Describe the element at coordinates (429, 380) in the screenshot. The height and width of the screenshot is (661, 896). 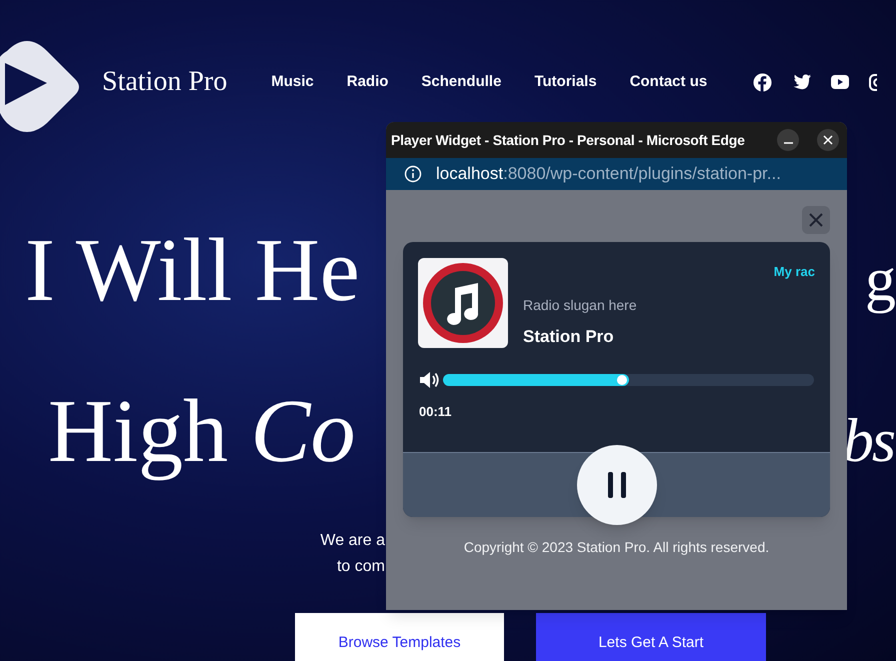
I see `volume-icon` at that location.